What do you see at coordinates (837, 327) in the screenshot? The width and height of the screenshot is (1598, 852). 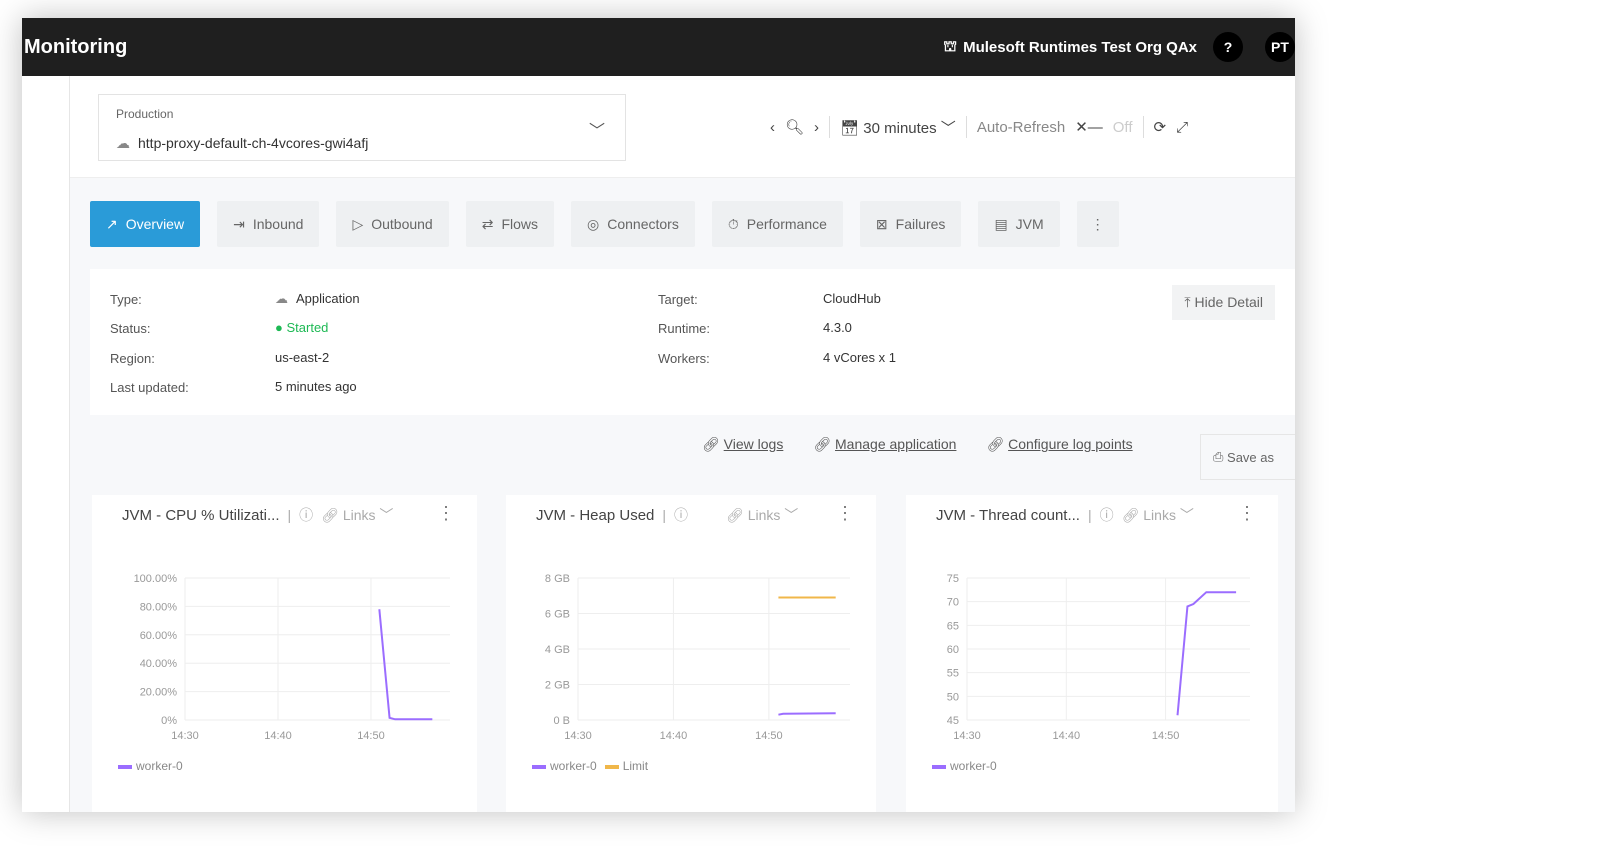 I see `runtime-value: 4.3.0` at bounding box center [837, 327].